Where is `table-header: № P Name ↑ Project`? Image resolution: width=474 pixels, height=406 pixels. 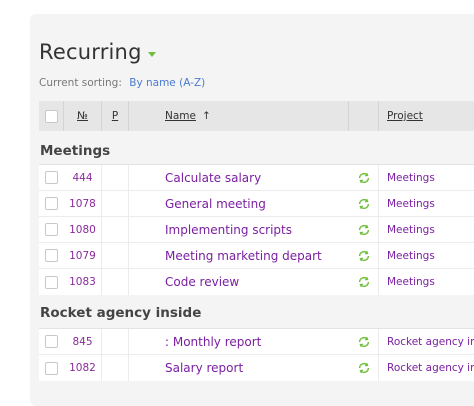 table-header: № P Name ↑ Project is located at coordinates (256, 116).